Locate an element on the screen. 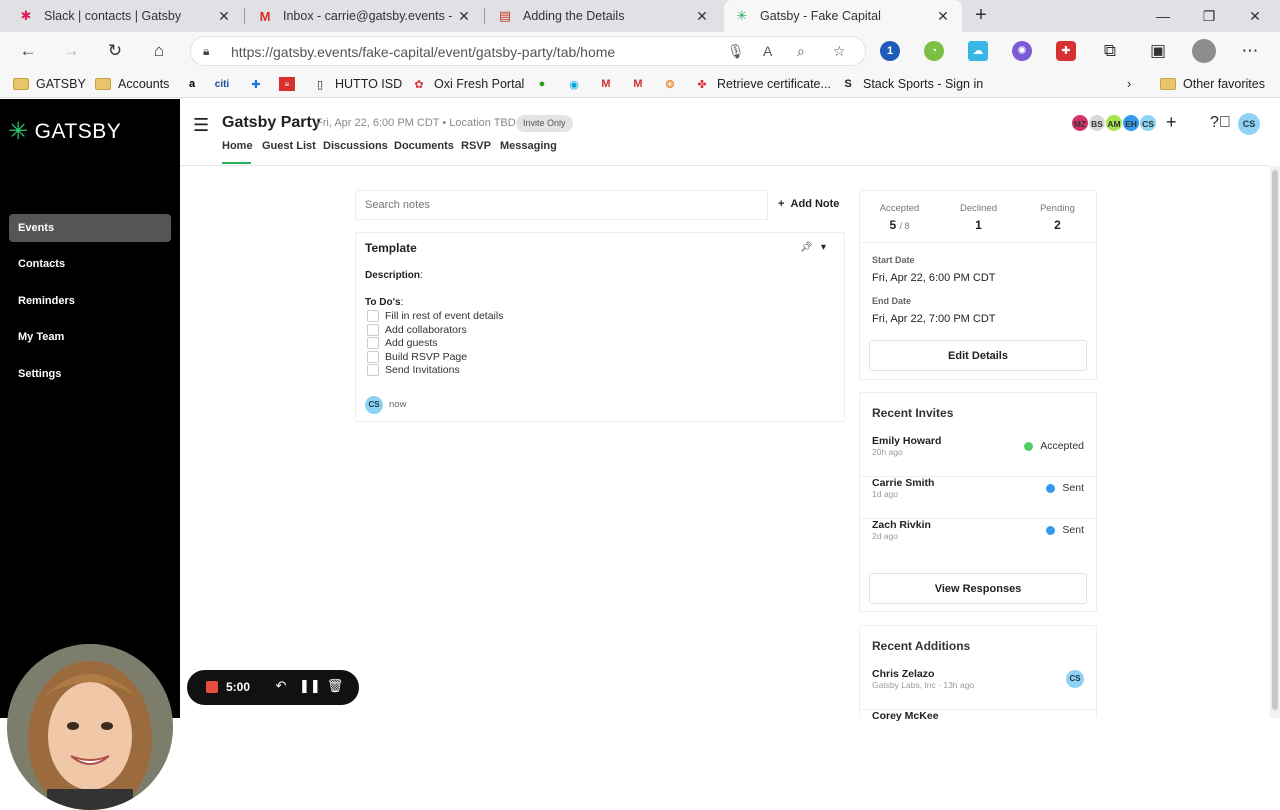 This screenshot has width=1280, height=810. trash-icon: 🗑︎ is located at coordinates (335, 687).